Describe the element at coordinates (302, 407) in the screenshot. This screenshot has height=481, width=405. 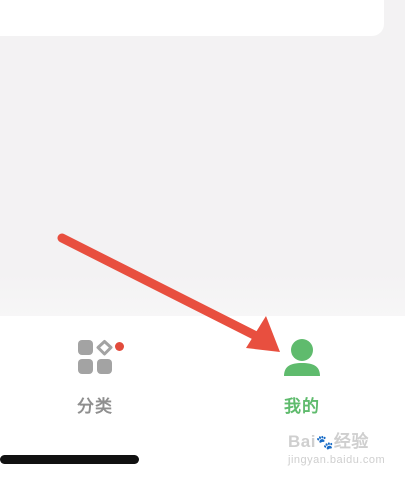
I see `tab-mine-label: 我的` at that location.